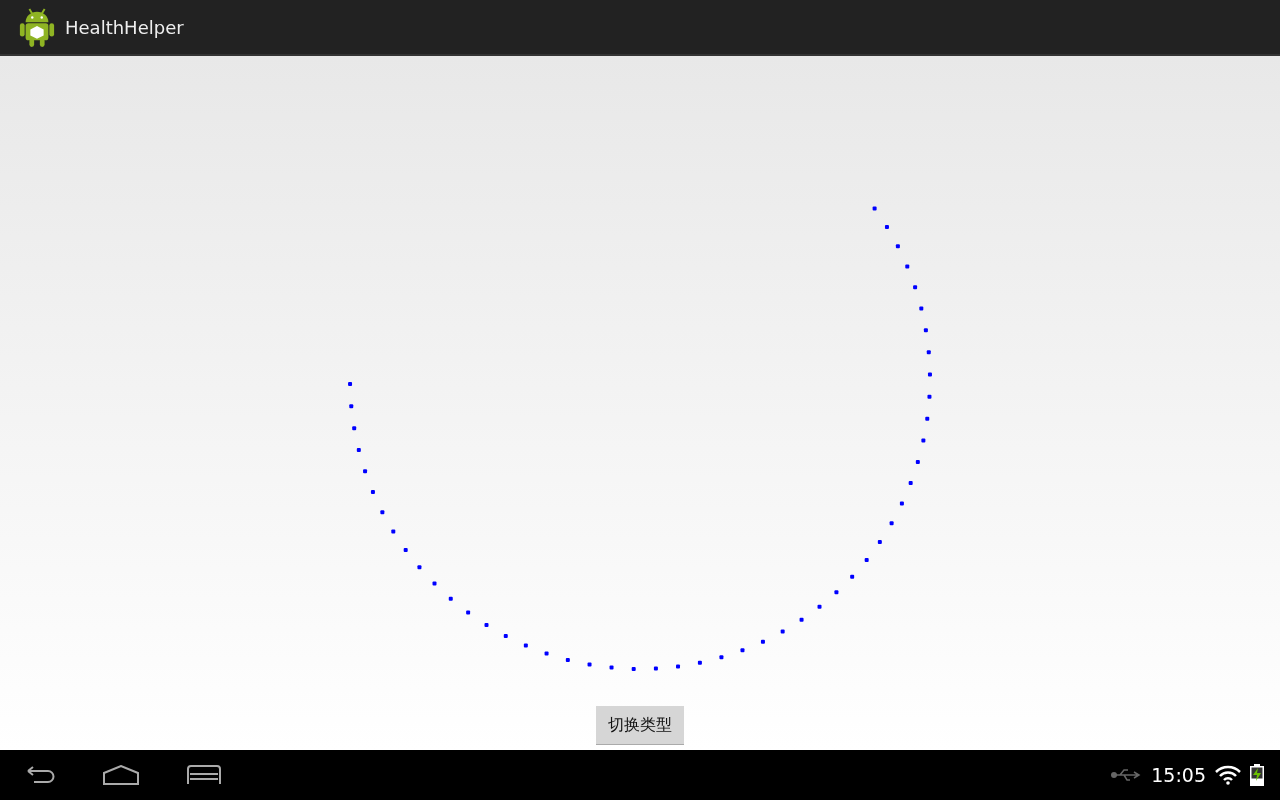 This screenshot has width=1280, height=800. I want to click on wifi-icon, so click(1228, 775).